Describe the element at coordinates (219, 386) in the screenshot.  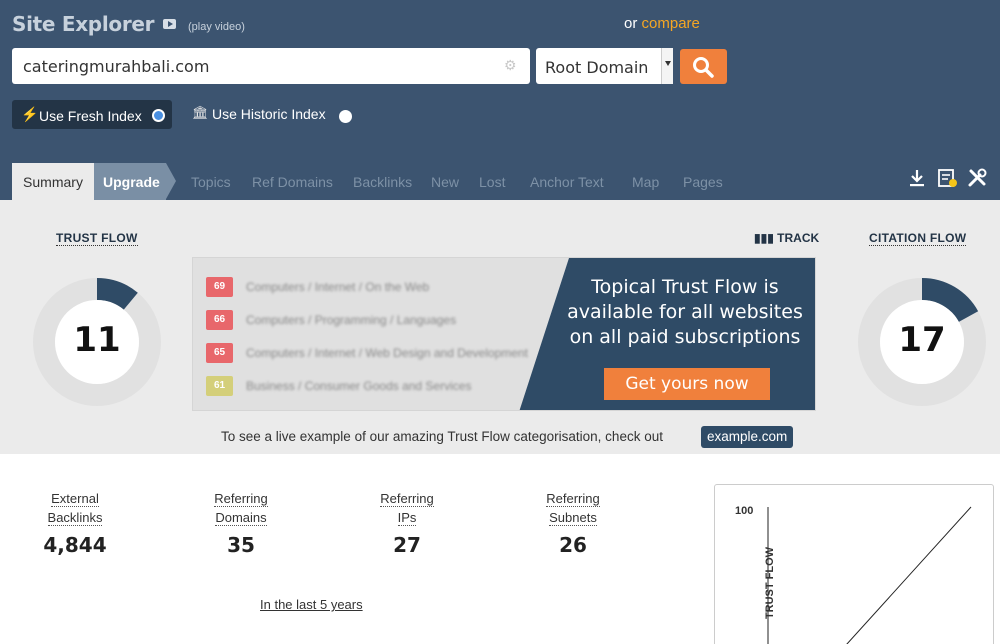
I see `topic-score: 61` at that location.